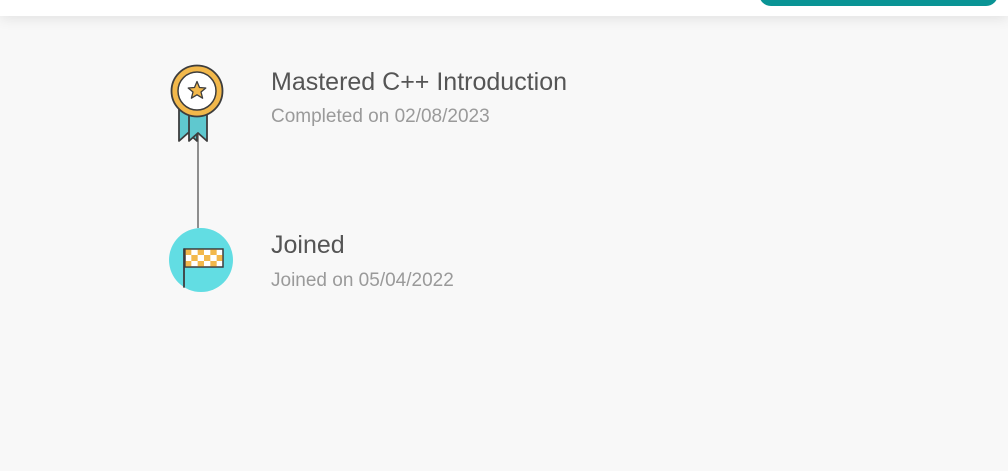  I want to click on medal-icon, so click(198, 104).